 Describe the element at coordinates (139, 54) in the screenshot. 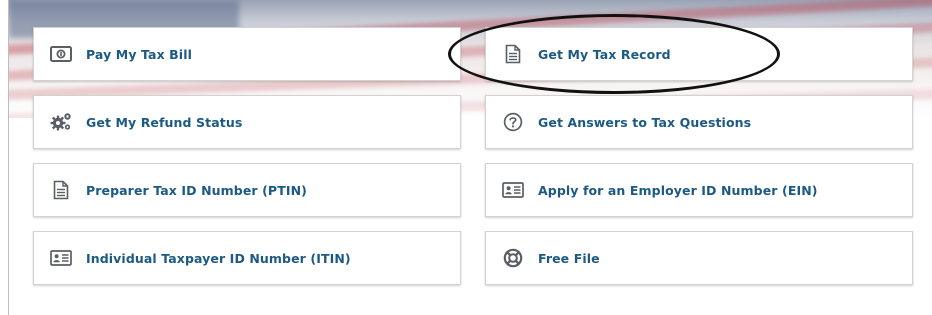

I see `pay-my-tax-bill-label: Pay My Tax Bill` at that location.